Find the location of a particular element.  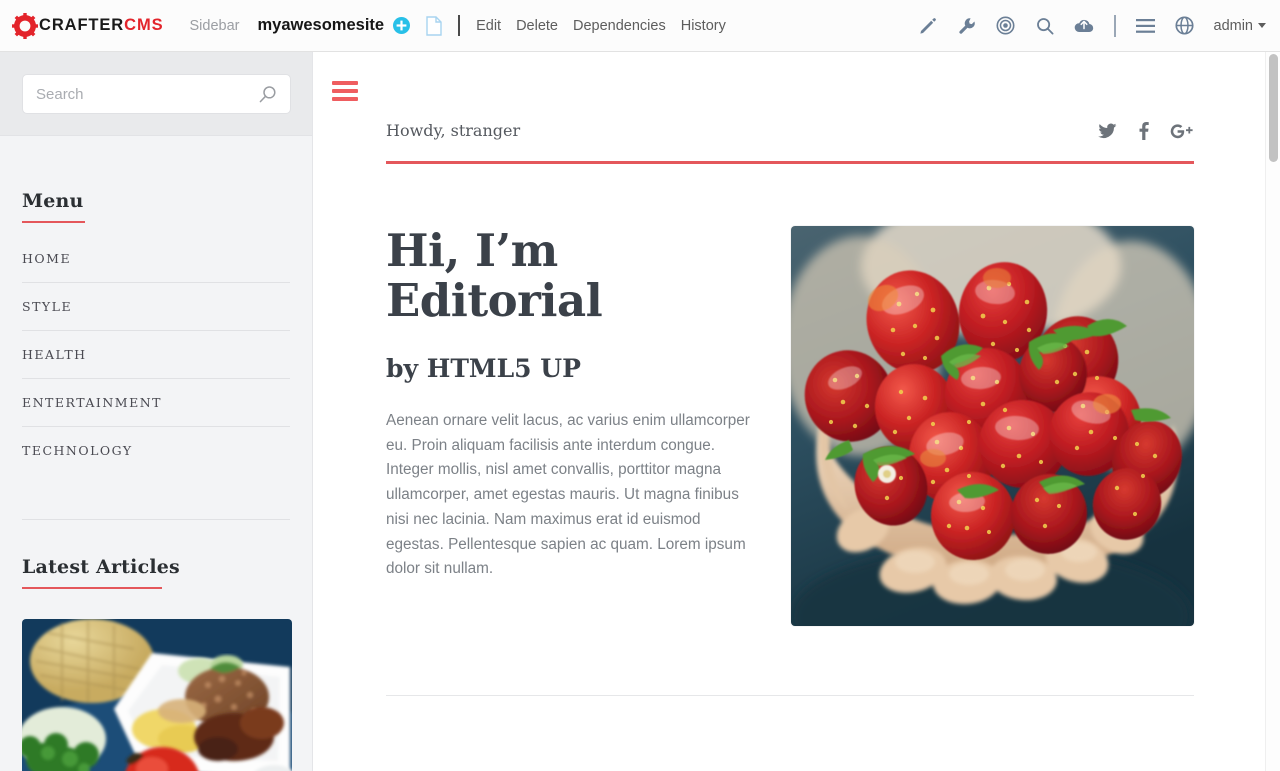

header-accent-rule is located at coordinates (790, 162).